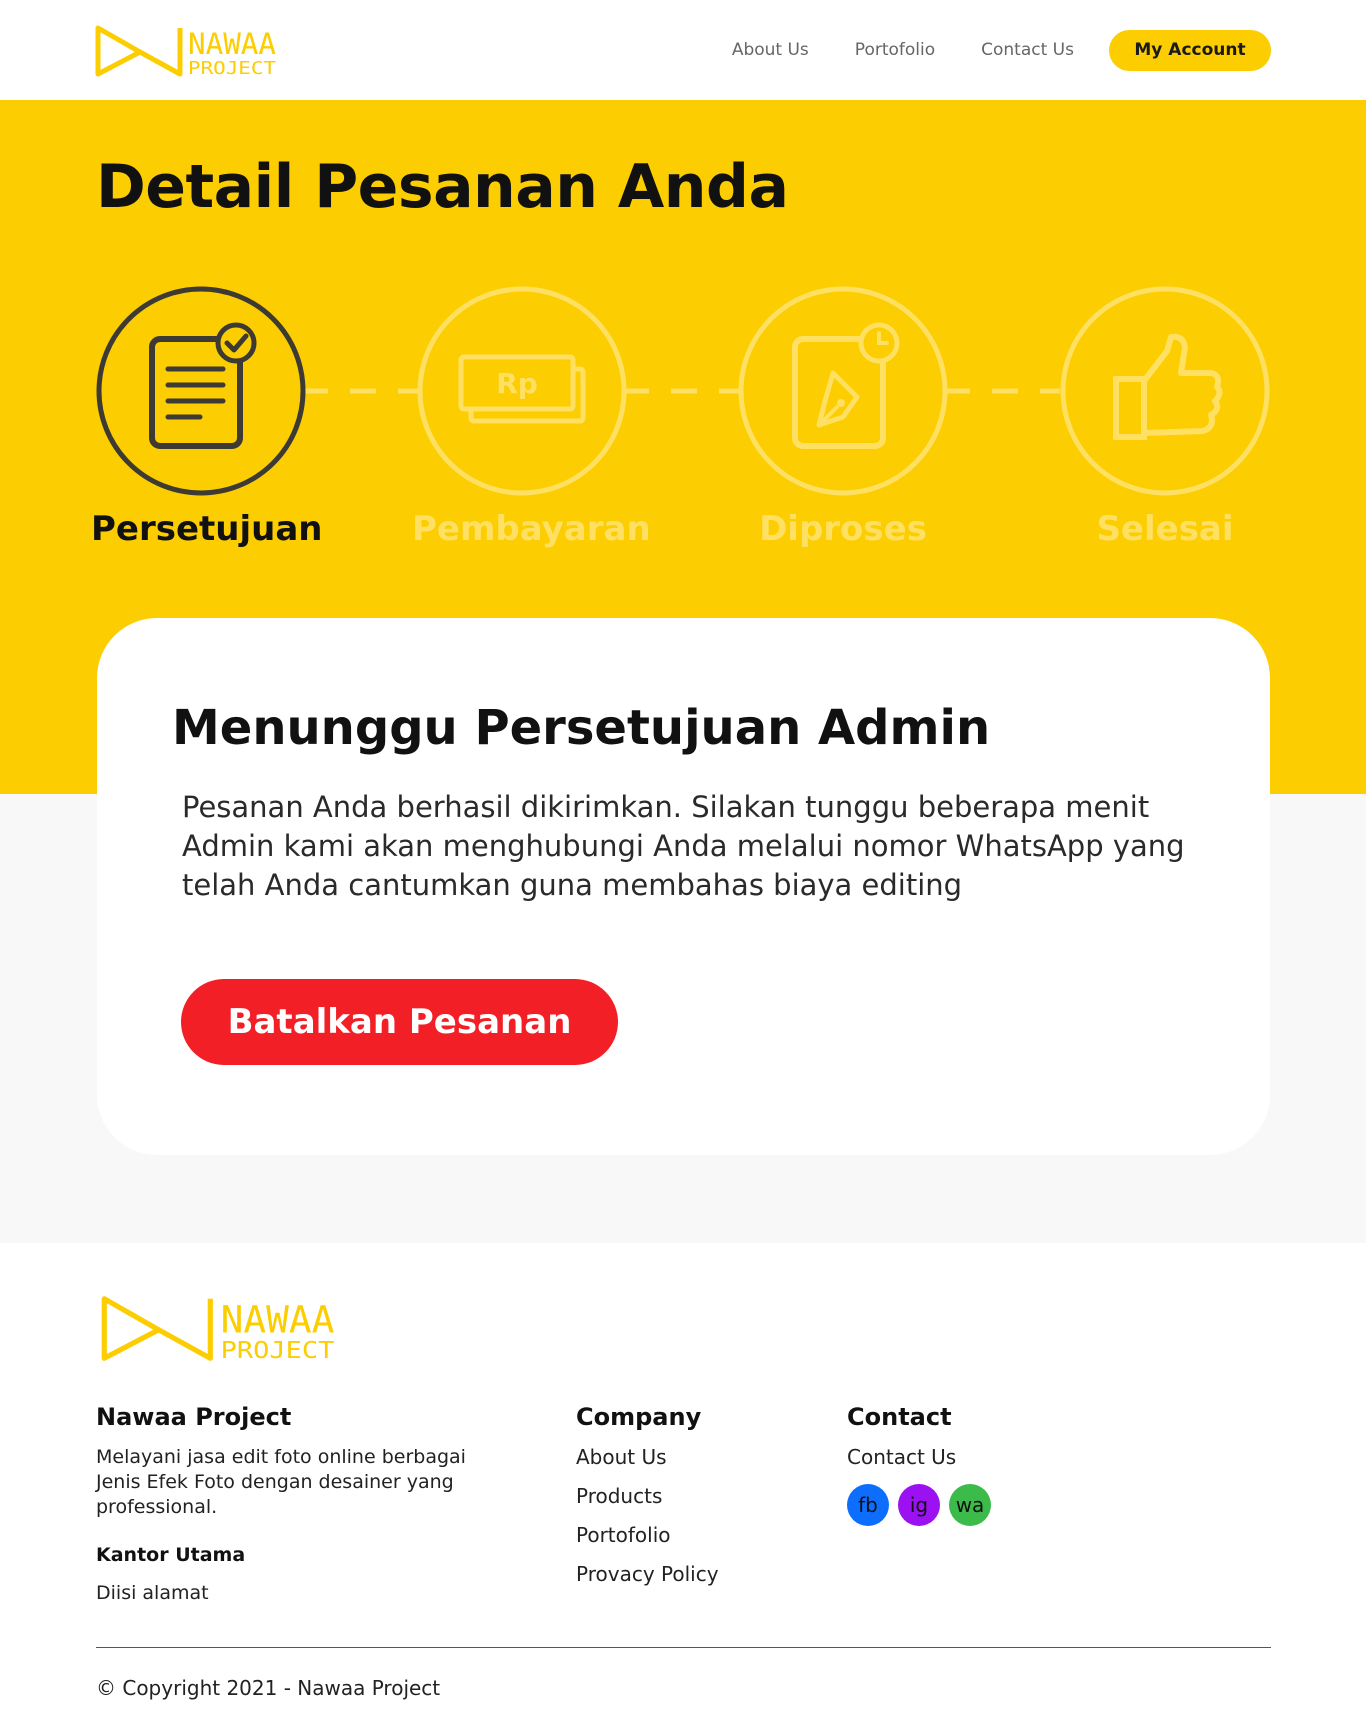 This screenshot has width=1366, height=1728. Describe the element at coordinates (152, 1593) in the screenshot. I see `office-address: Diisi alamat` at that location.